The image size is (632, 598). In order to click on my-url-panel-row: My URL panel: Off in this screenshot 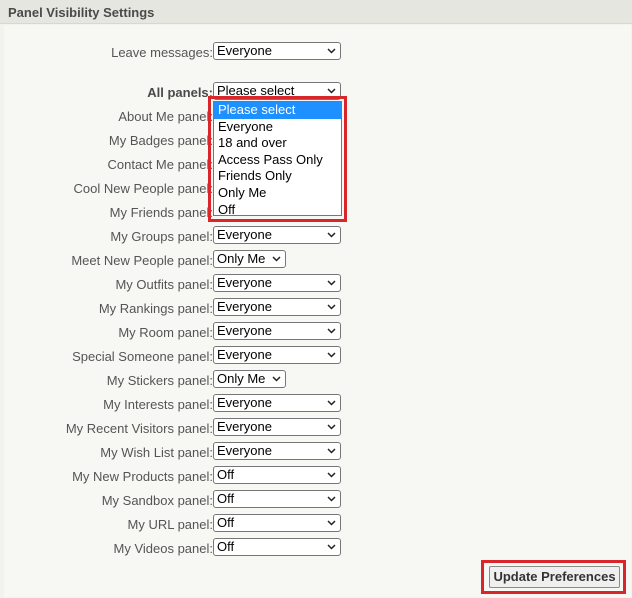, I will do `click(317, 524)`.